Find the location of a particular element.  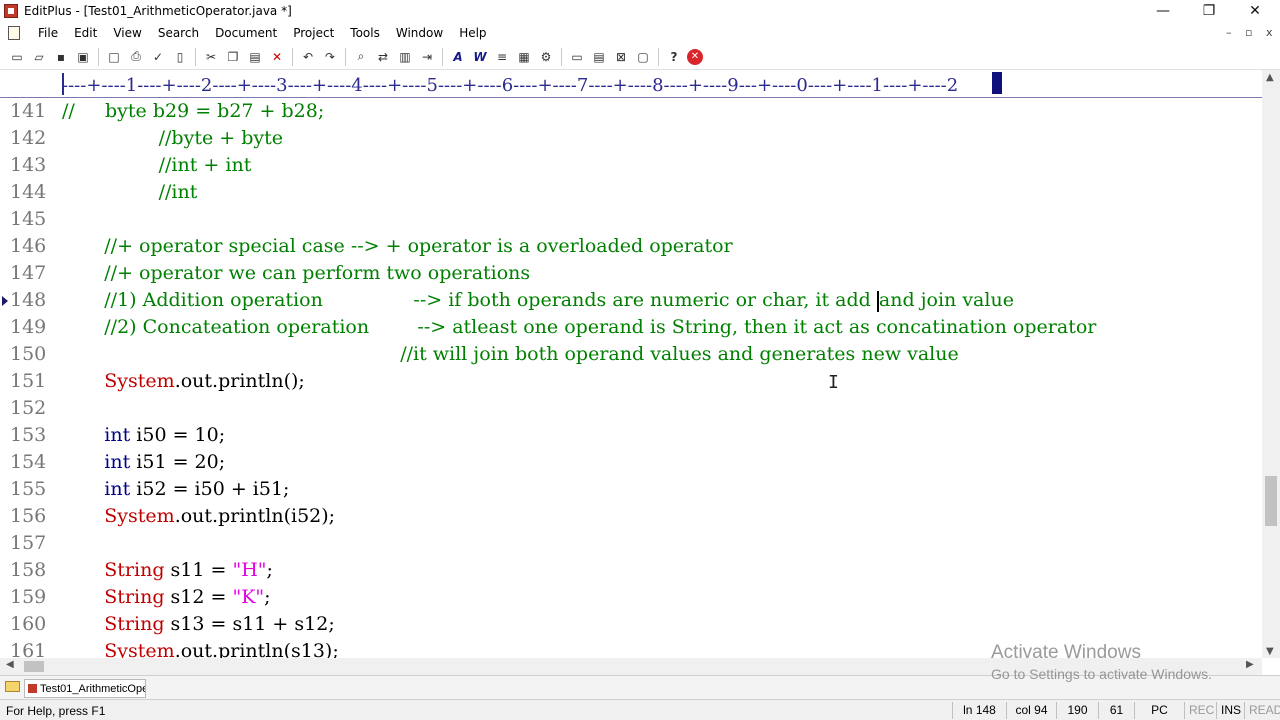

menu-help: Help is located at coordinates (472, 33).